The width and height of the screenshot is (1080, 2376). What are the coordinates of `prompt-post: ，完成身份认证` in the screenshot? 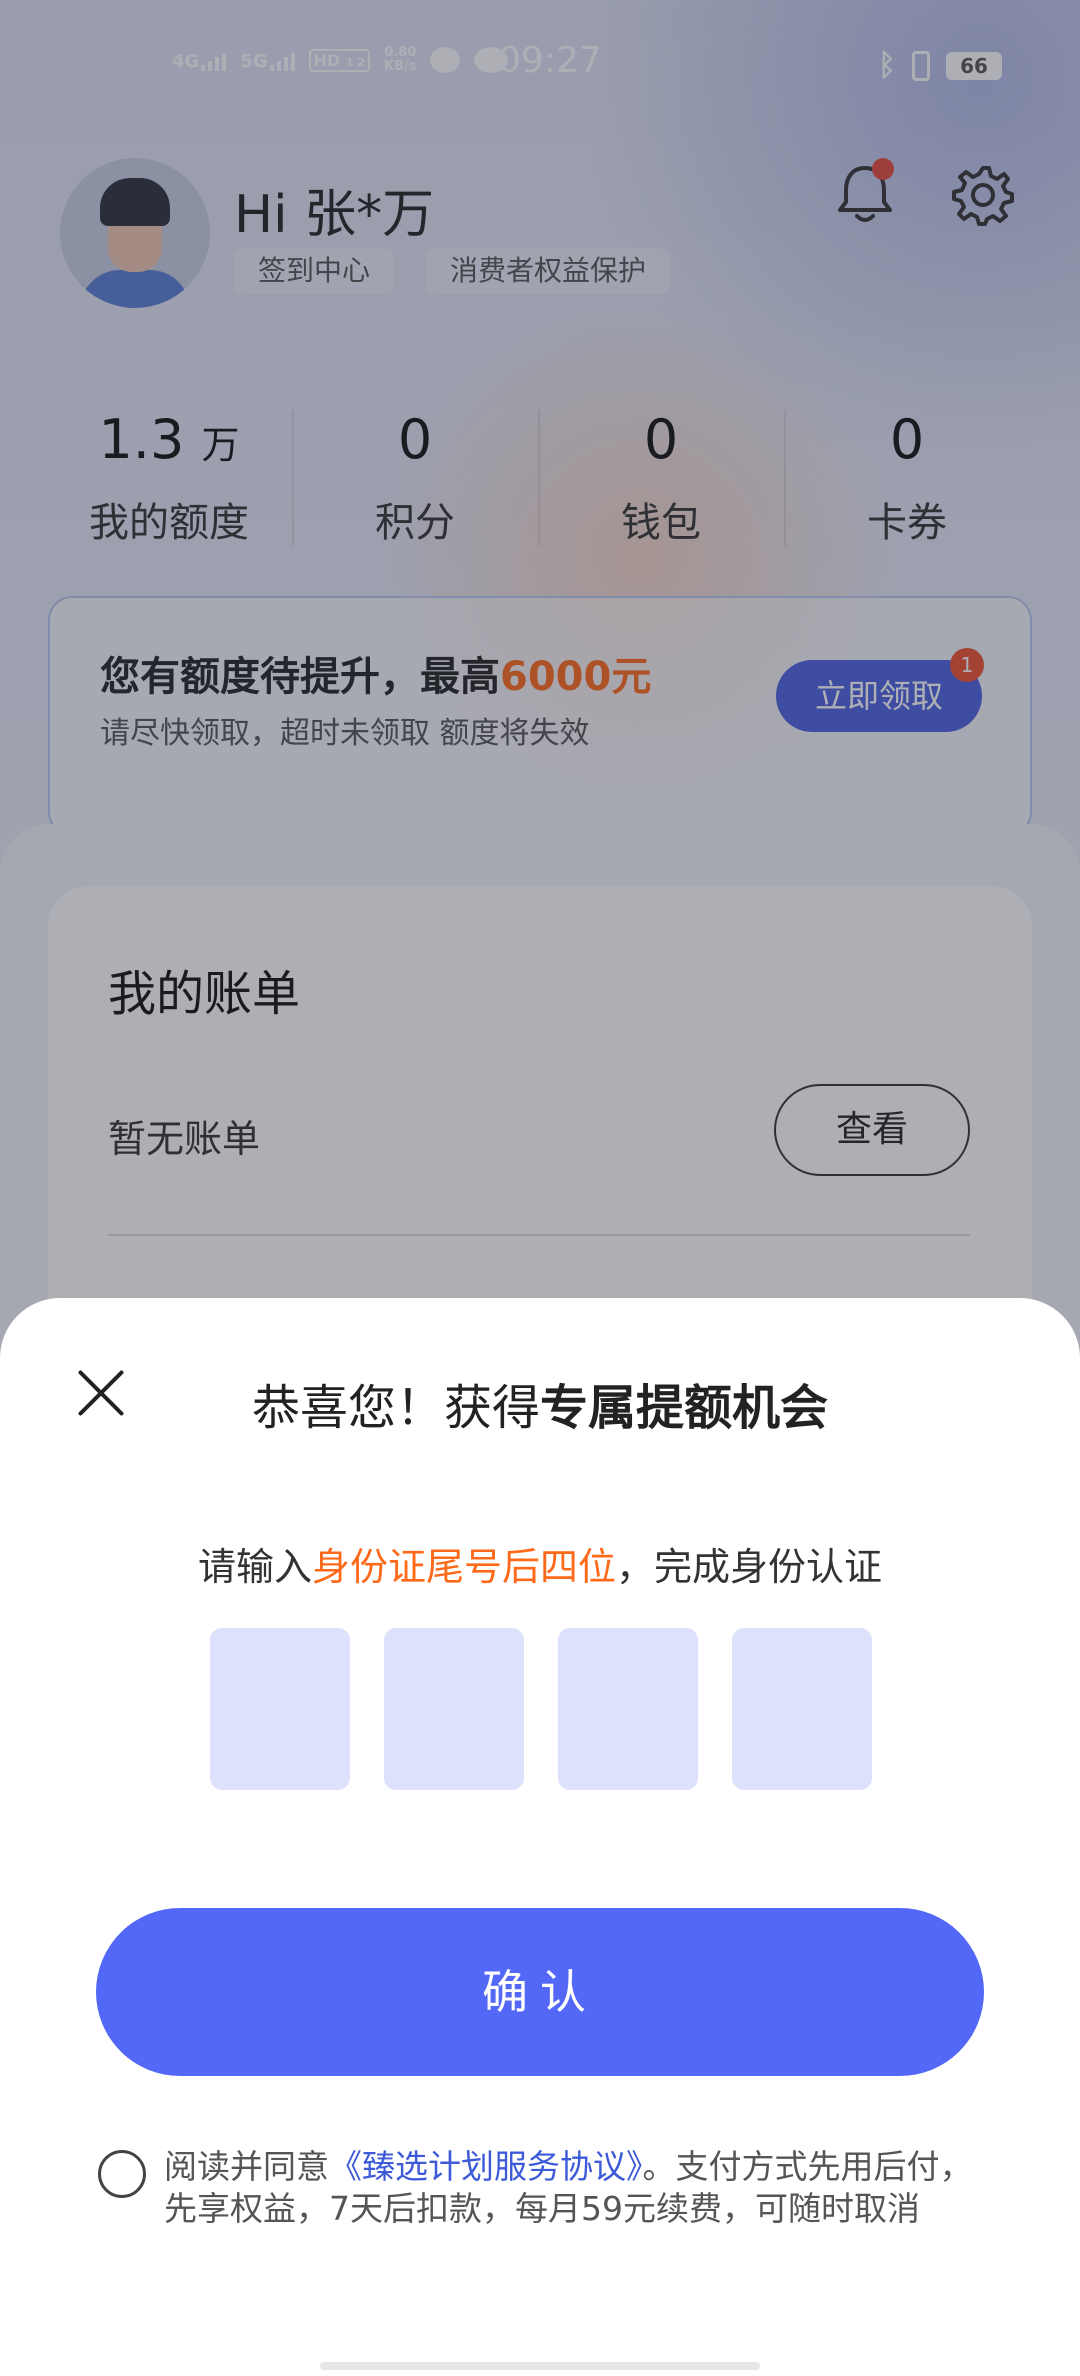 It's located at (749, 1567).